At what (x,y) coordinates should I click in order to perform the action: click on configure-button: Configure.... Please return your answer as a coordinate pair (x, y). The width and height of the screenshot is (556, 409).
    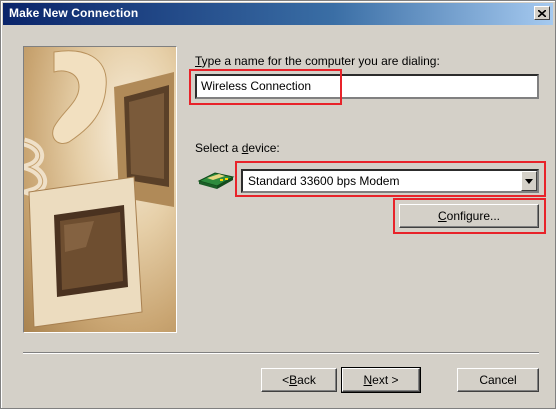
    Looking at the image, I should click on (469, 216).